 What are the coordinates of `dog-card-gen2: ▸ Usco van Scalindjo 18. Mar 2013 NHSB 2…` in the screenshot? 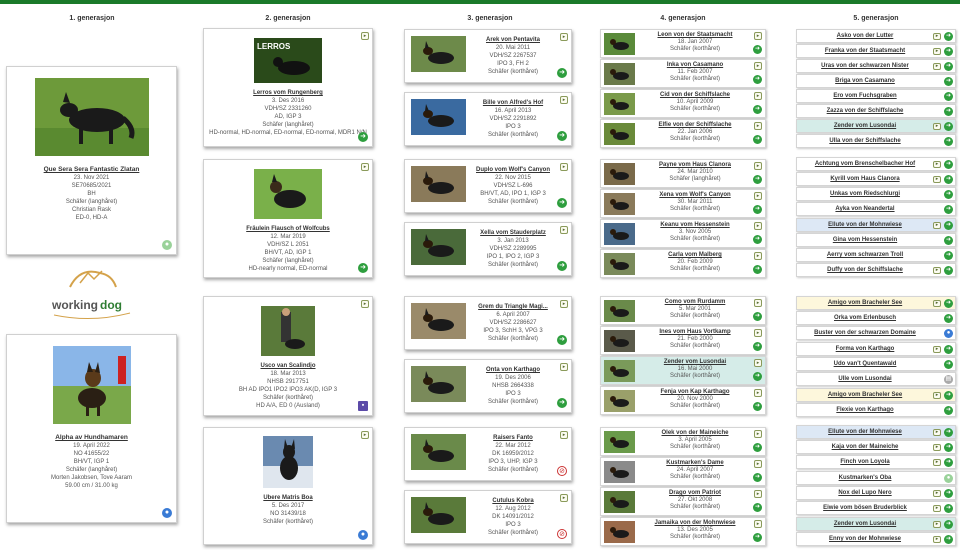 It's located at (288, 356).